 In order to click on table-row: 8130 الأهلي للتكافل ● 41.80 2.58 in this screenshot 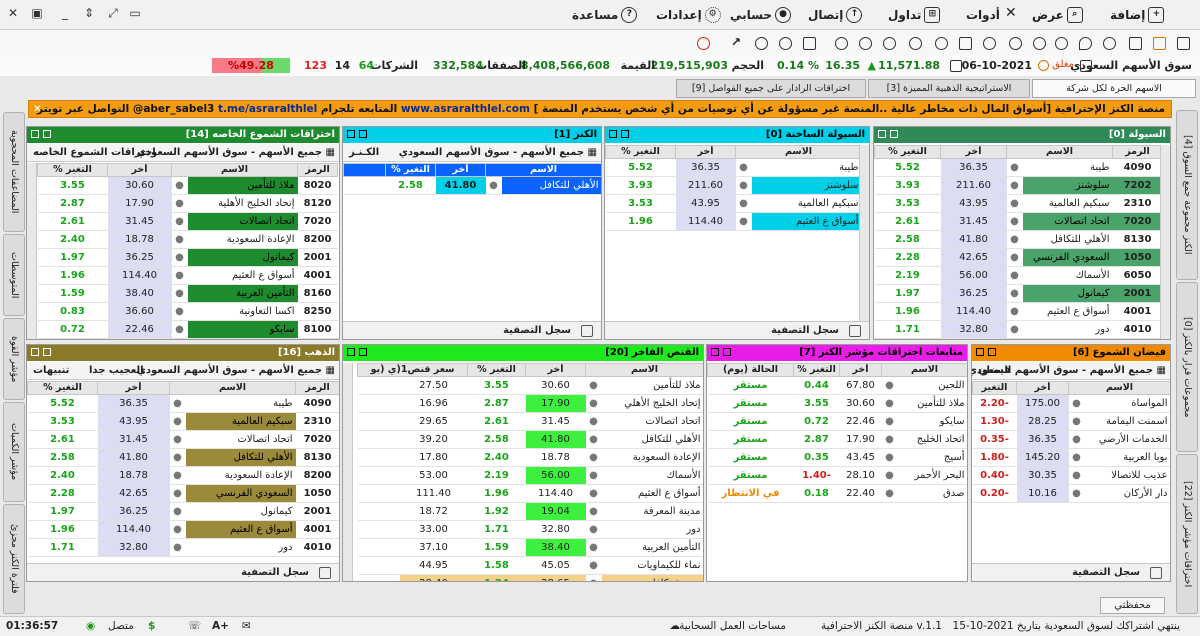, I will do `click(183, 457)`.